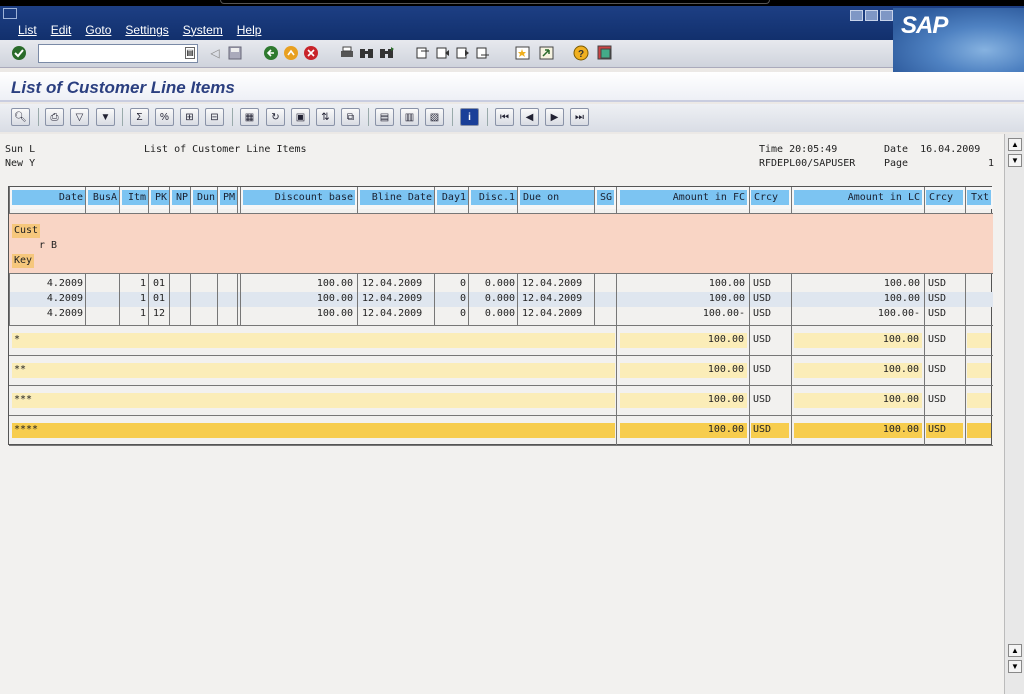 This screenshot has width=1024, height=694. I want to click on col-crcy-fc: Crcy, so click(770, 197).